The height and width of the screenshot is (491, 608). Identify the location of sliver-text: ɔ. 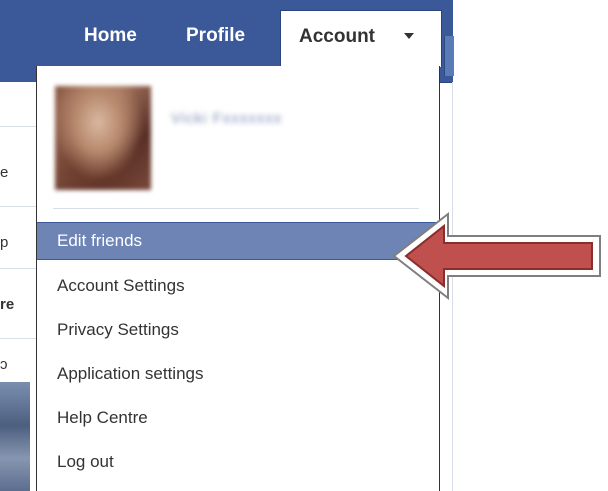
(4, 364).